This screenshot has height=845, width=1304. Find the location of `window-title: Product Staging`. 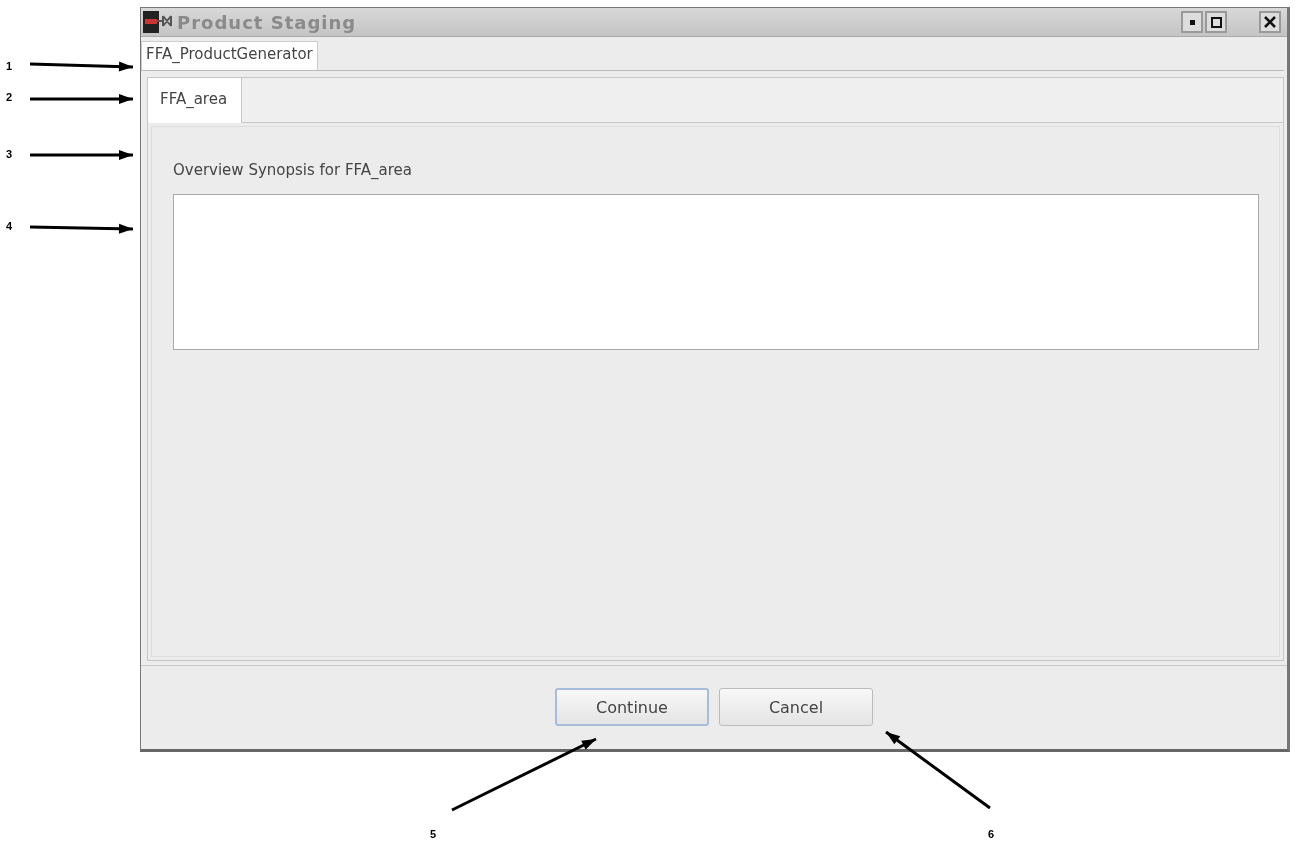

window-title: Product Staging is located at coordinates (267, 22).